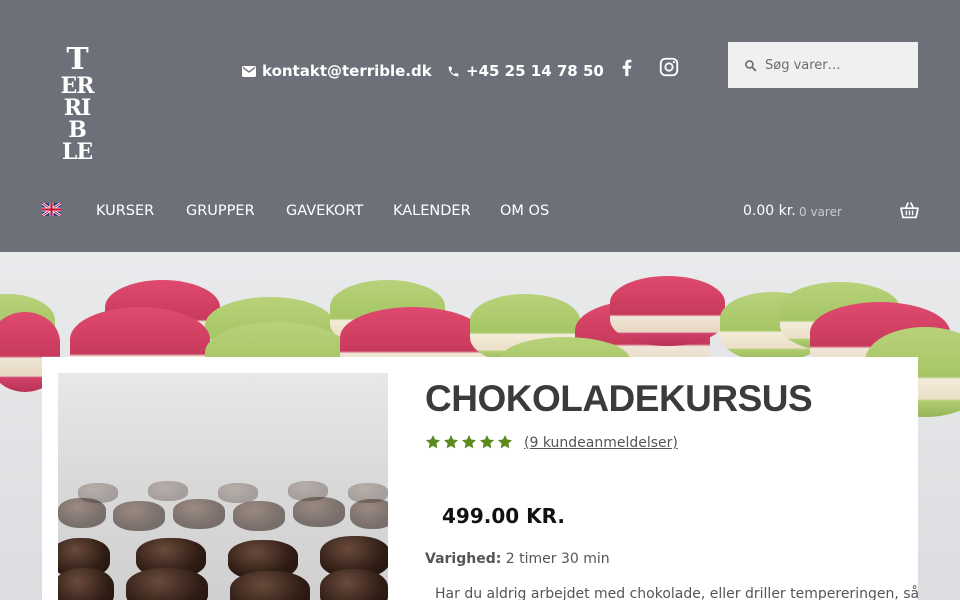  I want to click on logo-line-3: RI, so click(77, 108).